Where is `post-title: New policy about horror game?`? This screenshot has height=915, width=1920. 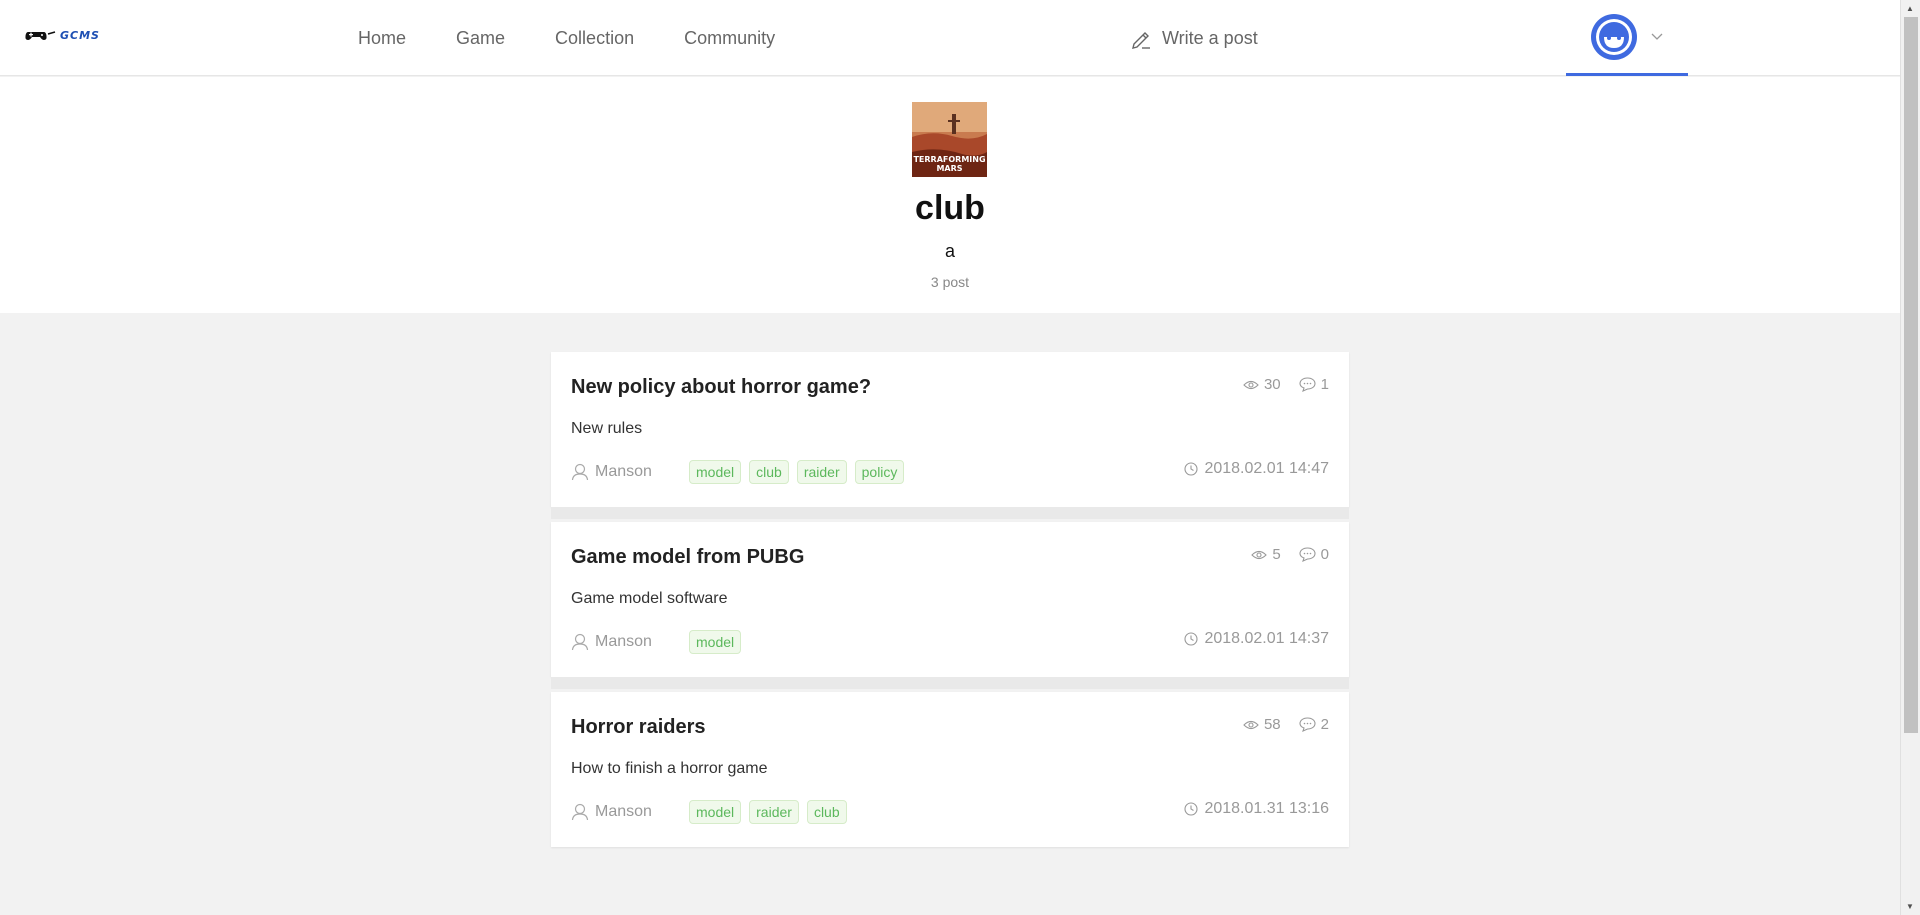 post-title: New policy about horror game? is located at coordinates (721, 387).